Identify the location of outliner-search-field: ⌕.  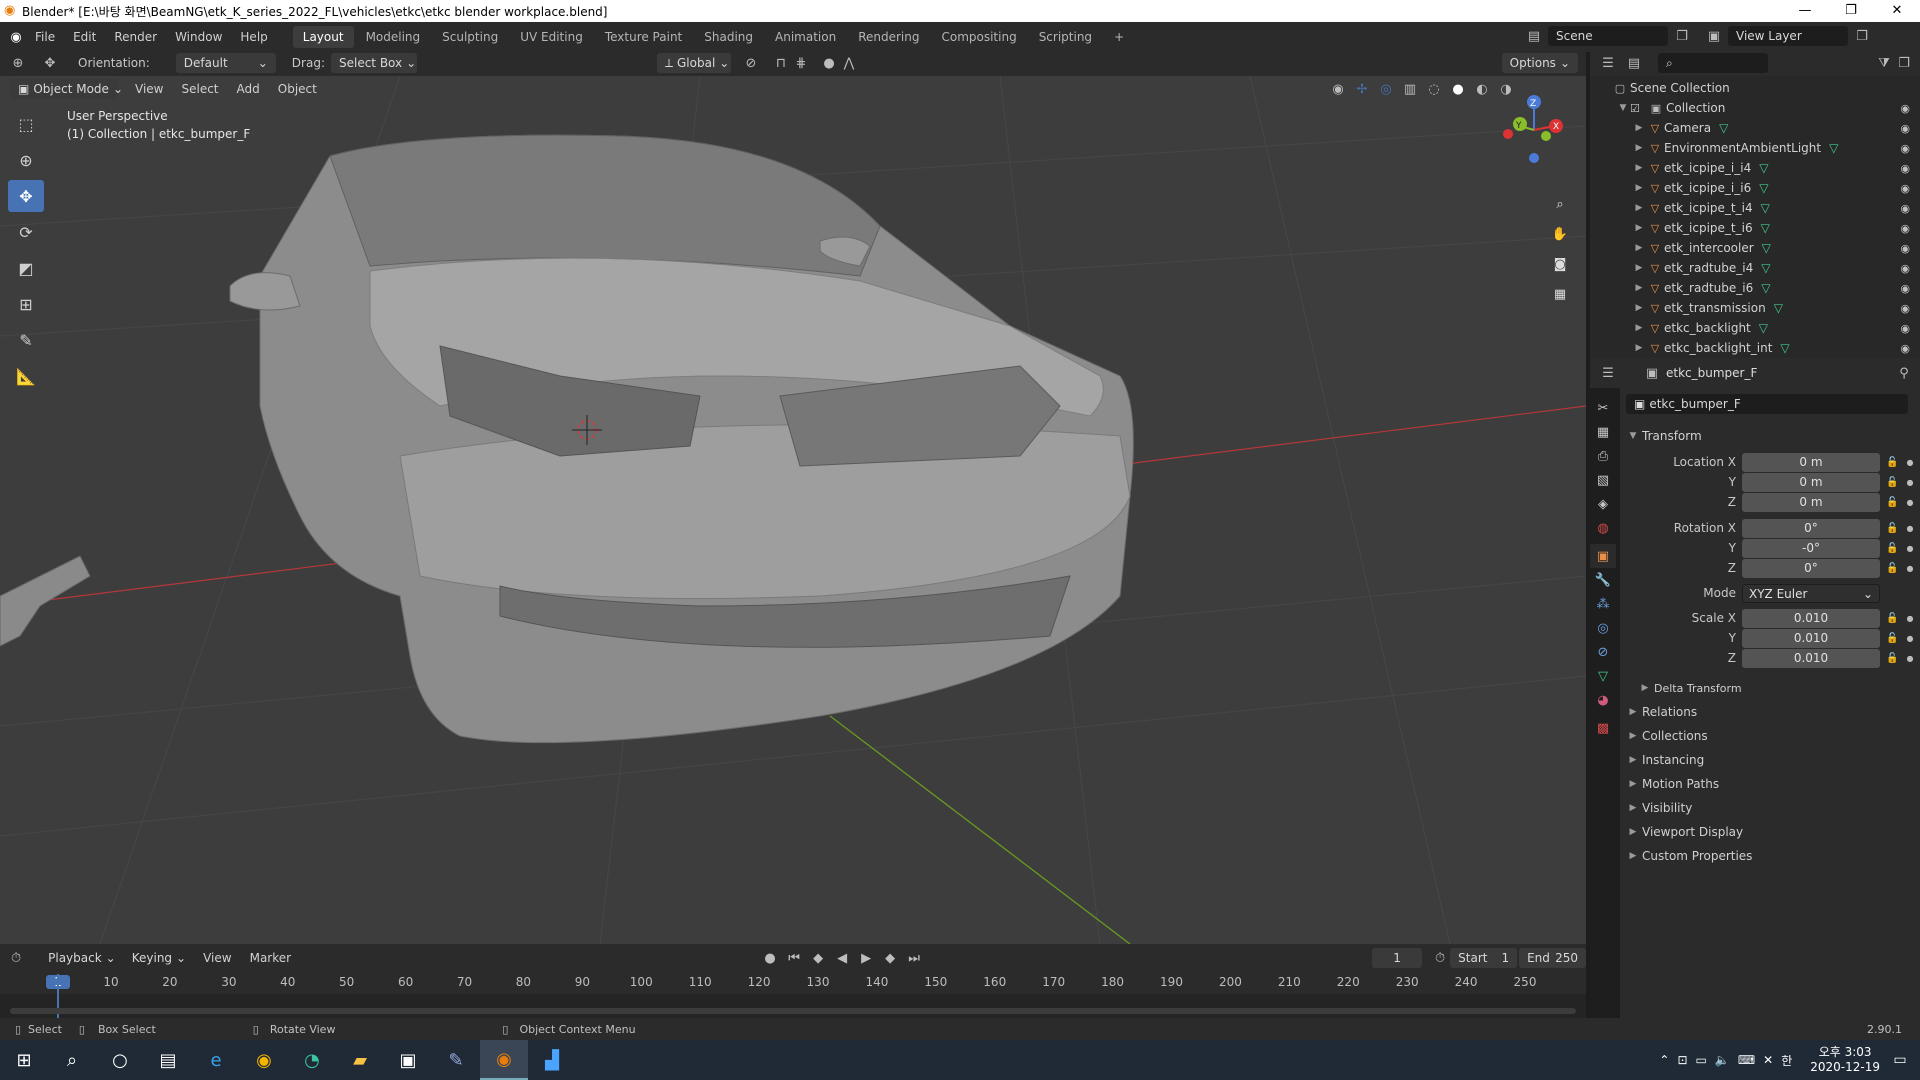
(1713, 63).